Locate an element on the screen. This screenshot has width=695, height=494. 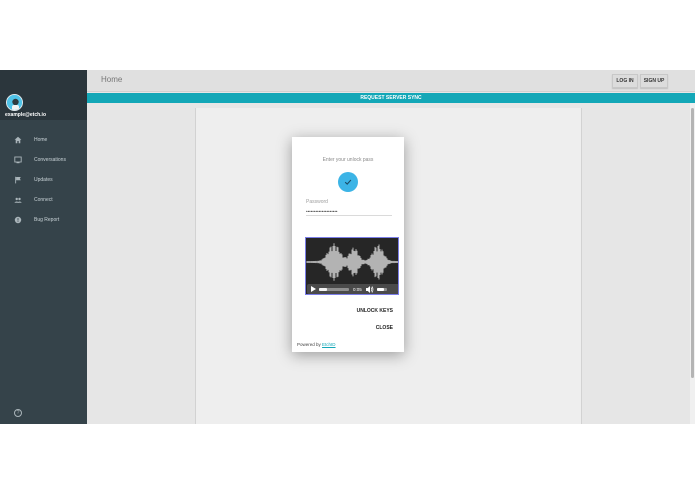
audio-player: 0:05 is located at coordinates (352, 266).